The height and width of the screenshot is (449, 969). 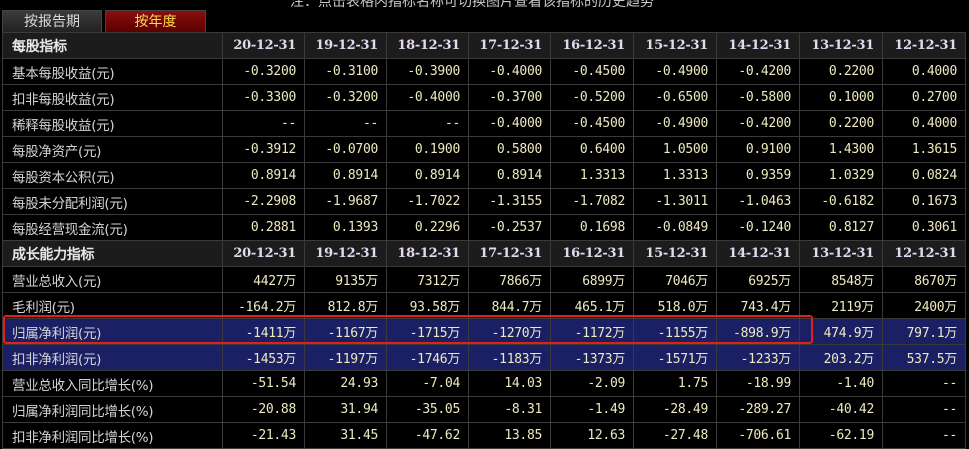 What do you see at coordinates (345, 383) in the screenshot?
I see `indicator-value: 24.93` at bounding box center [345, 383].